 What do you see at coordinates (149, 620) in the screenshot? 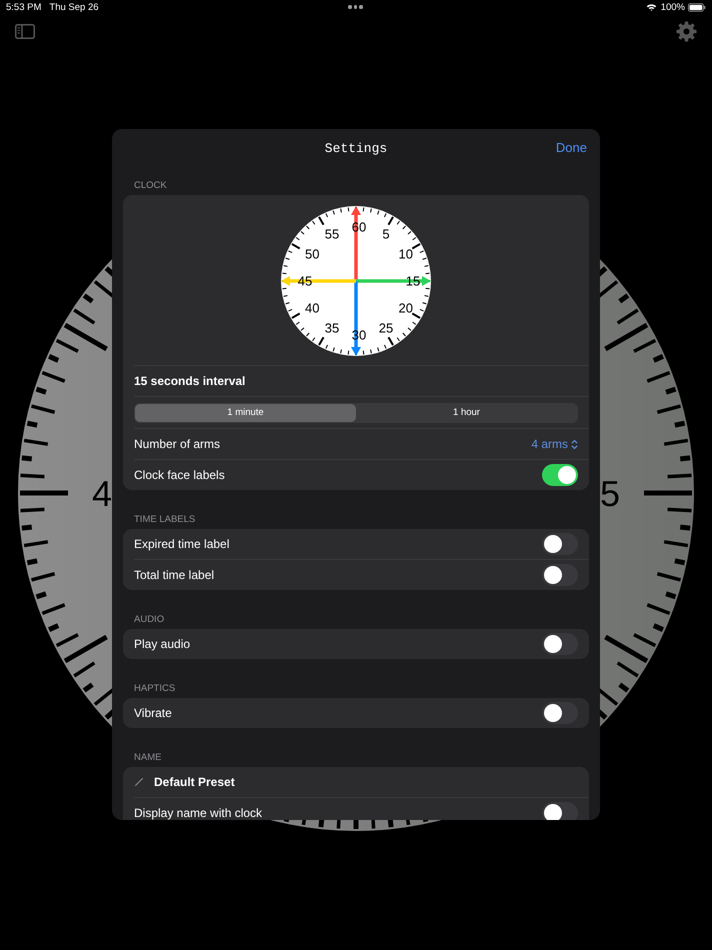
I see `section-header: AUDIO` at bounding box center [149, 620].